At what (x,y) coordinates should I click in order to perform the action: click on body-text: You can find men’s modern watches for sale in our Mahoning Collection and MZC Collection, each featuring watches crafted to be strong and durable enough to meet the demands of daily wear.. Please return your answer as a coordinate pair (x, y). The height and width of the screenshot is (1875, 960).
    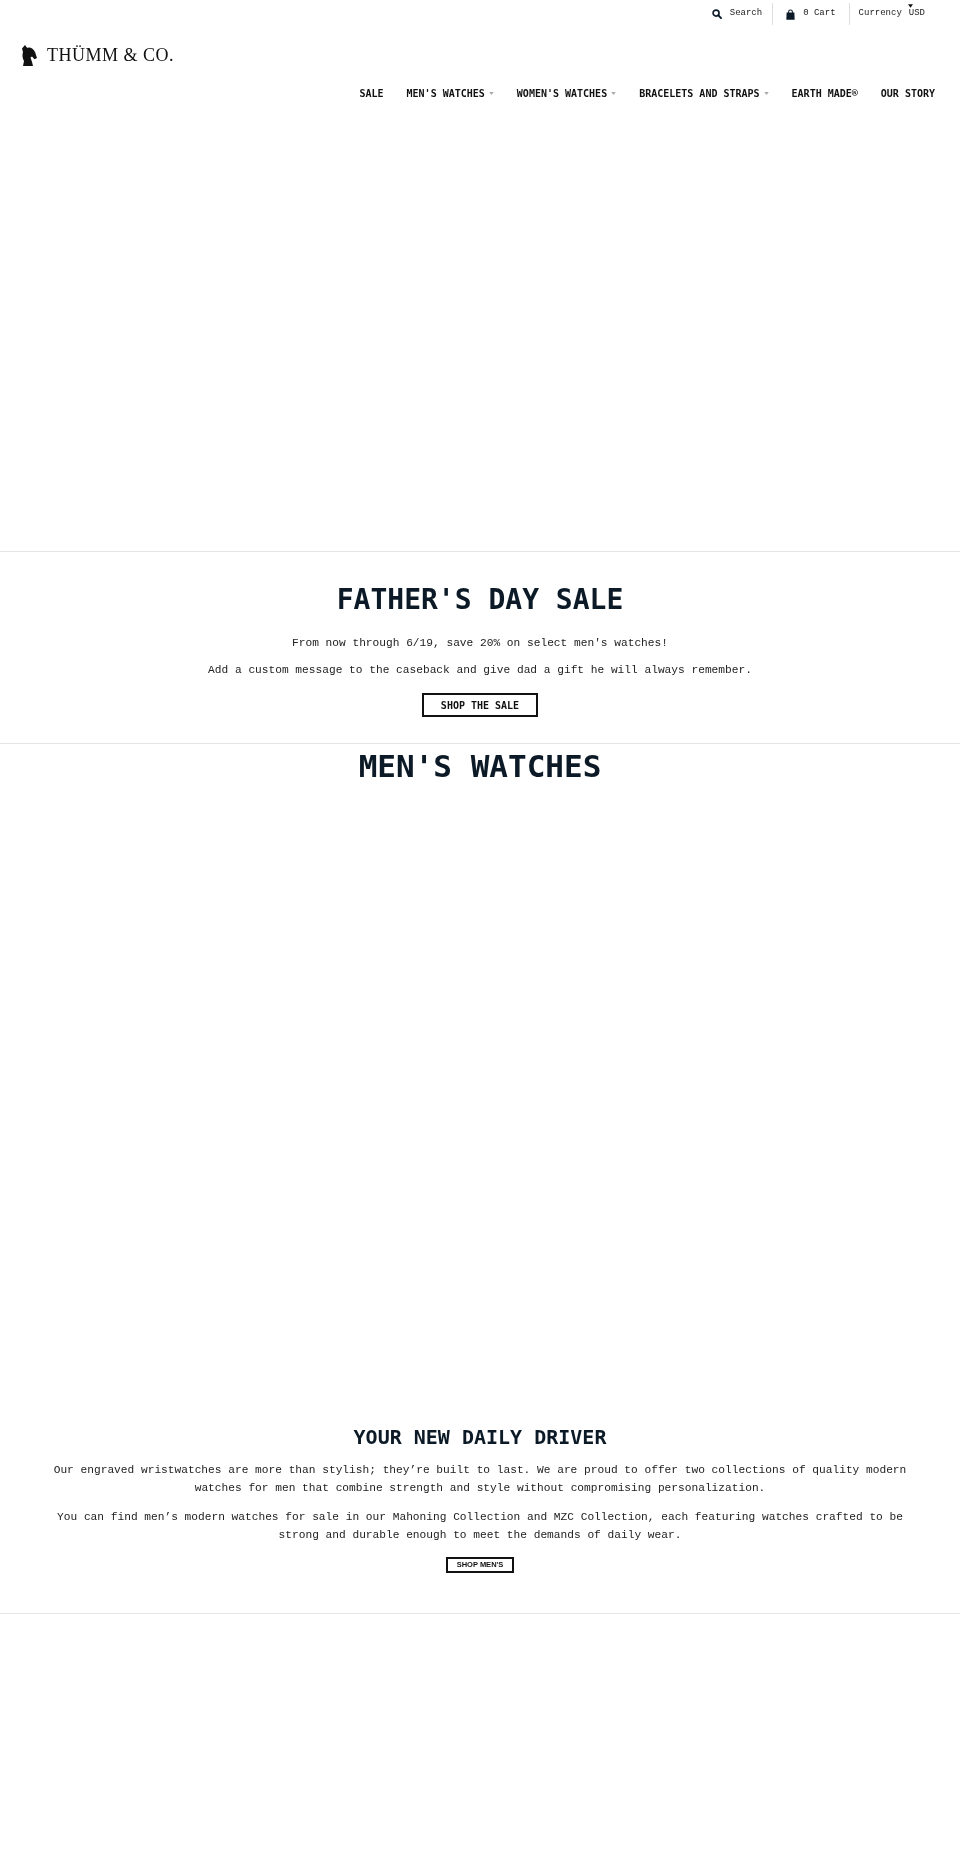
    Looking at the image, I should click on (480, 1526).